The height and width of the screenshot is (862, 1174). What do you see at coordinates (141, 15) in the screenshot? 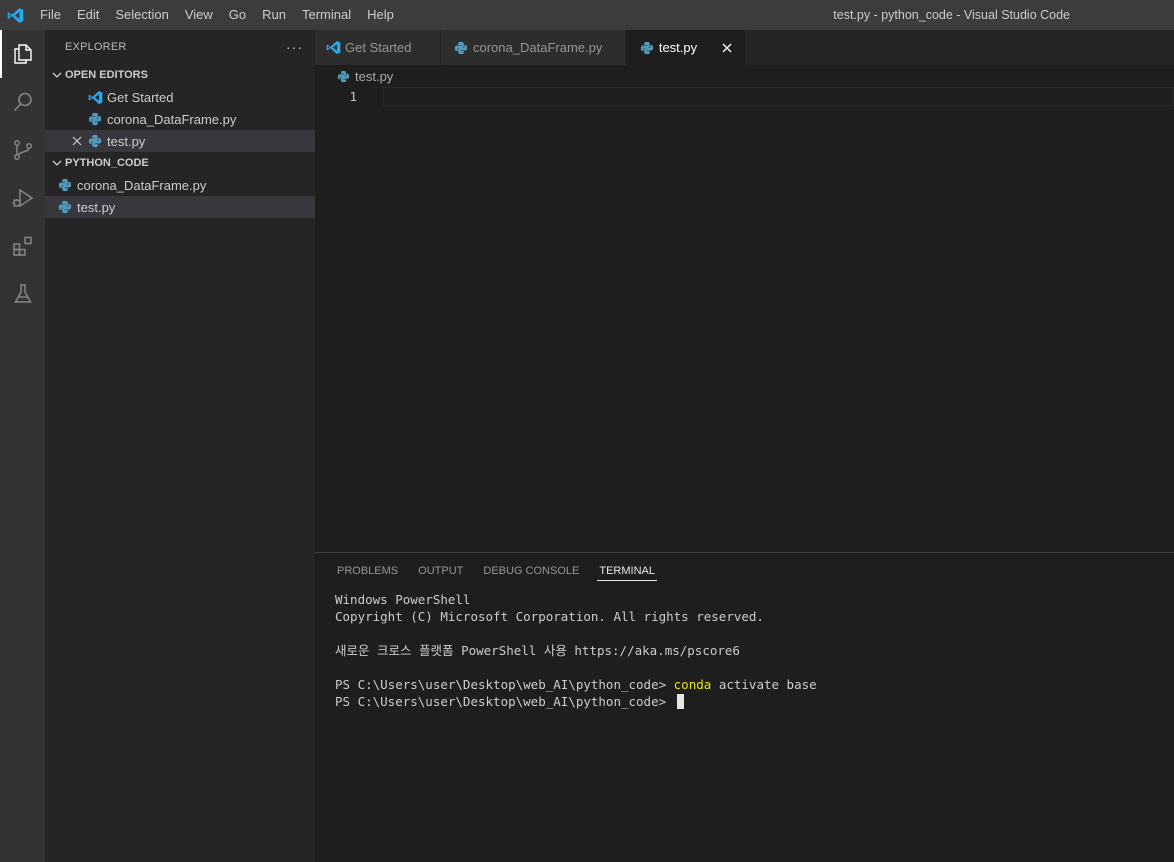
I see `menu-selection: Selection` at bounding box center [141, 15].